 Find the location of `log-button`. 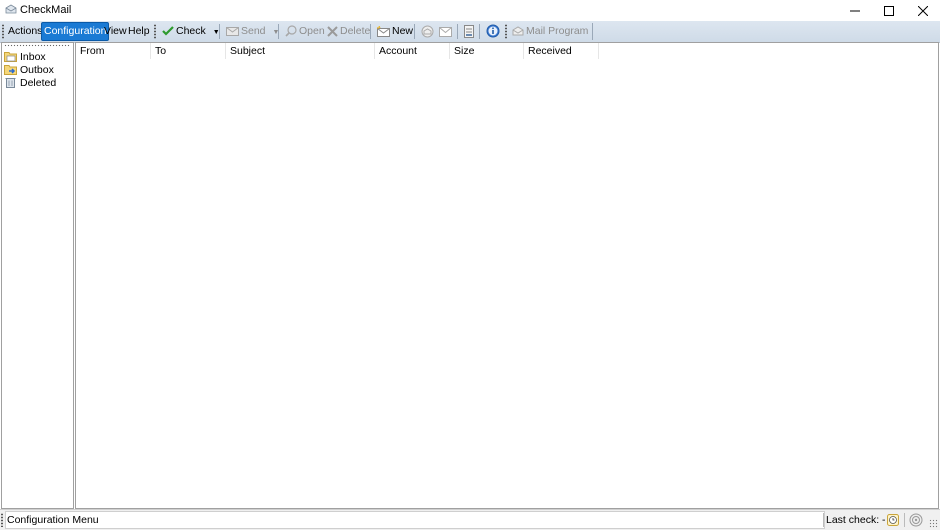

log-button is located at coordinates (469, 31).